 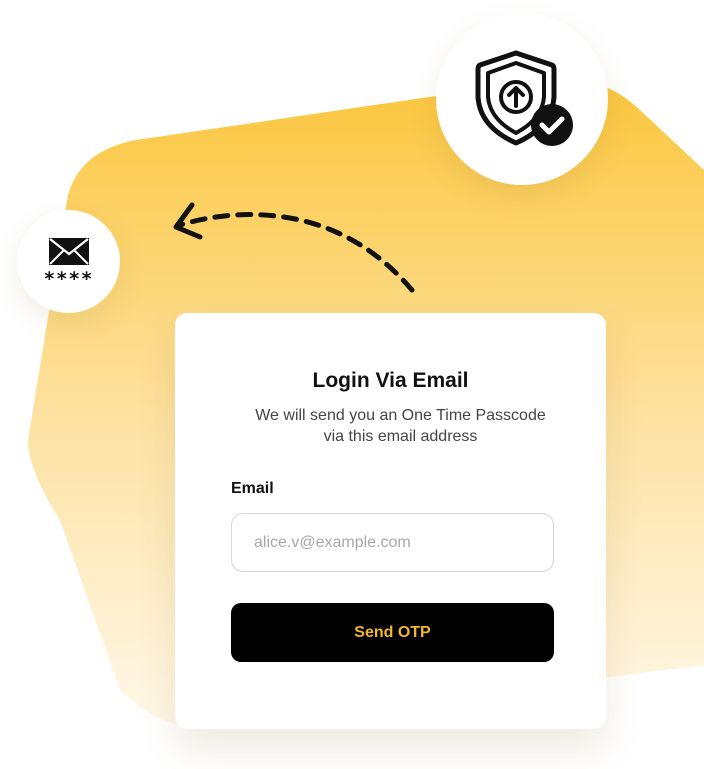 I want to click on shield-badge, so click(x=522, y=99).